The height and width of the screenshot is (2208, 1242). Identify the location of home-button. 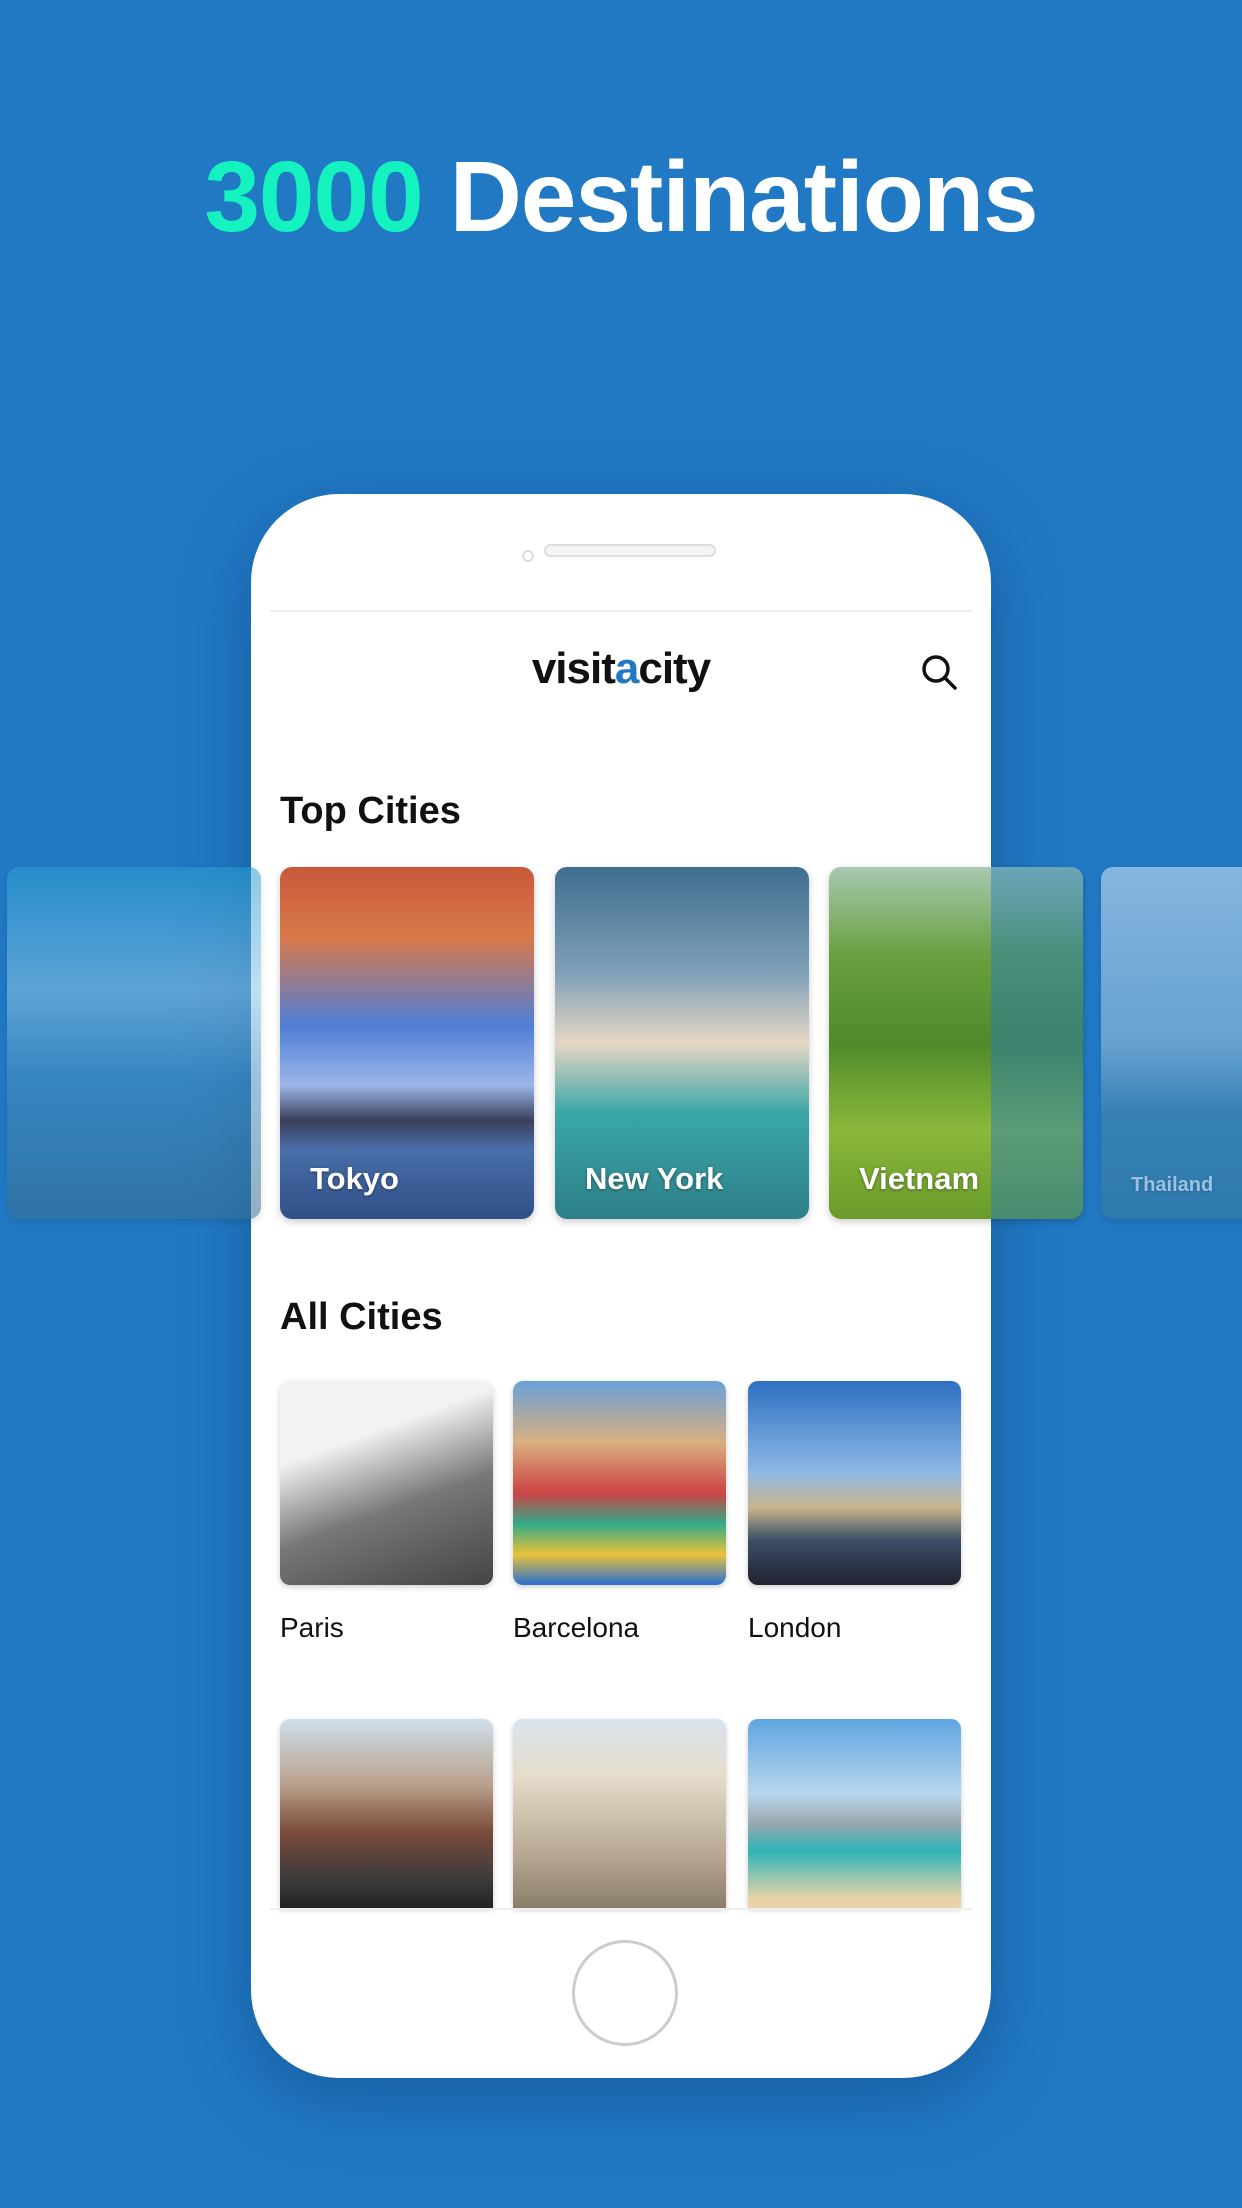
(625, 1993).